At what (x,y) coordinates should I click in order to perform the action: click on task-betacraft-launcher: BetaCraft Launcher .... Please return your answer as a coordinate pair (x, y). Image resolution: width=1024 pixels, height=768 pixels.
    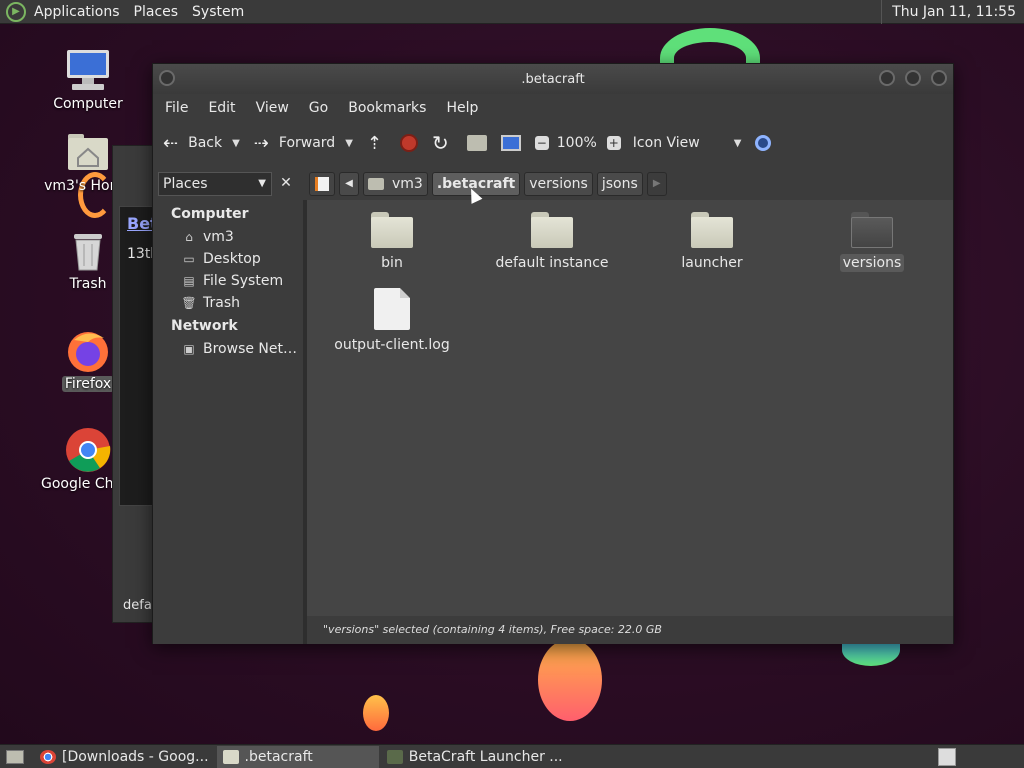
    Looking at the image, I should click on (475, 757).